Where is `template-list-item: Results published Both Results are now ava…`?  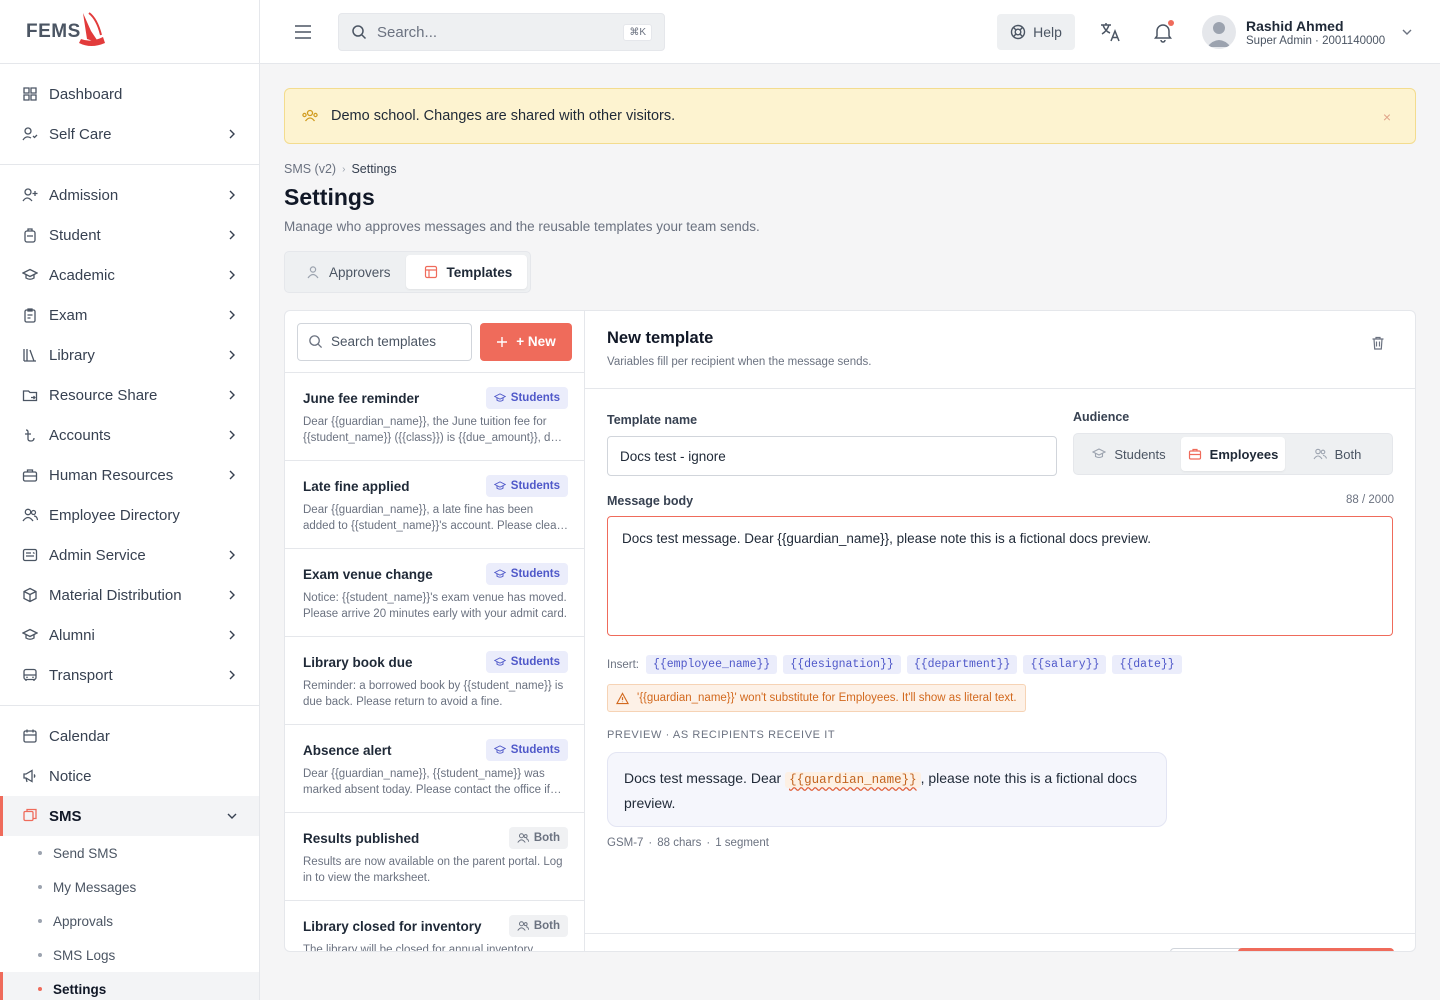
template-list-item: Results published Both Results are now ava… is located at coordinates (434, 857).